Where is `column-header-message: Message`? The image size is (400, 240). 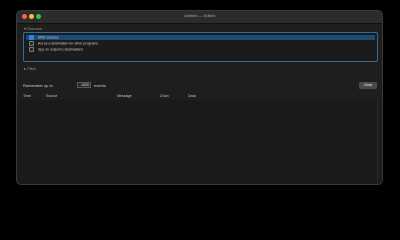
column-header-message: Message is located at coordinates (124, 96).